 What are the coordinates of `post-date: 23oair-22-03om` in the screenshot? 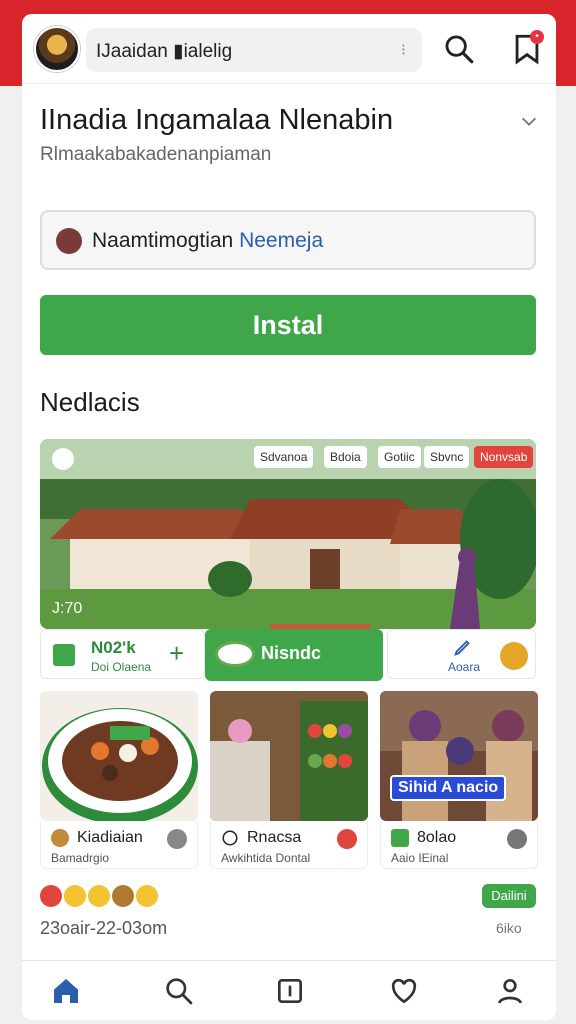 It's located at (104, 928).